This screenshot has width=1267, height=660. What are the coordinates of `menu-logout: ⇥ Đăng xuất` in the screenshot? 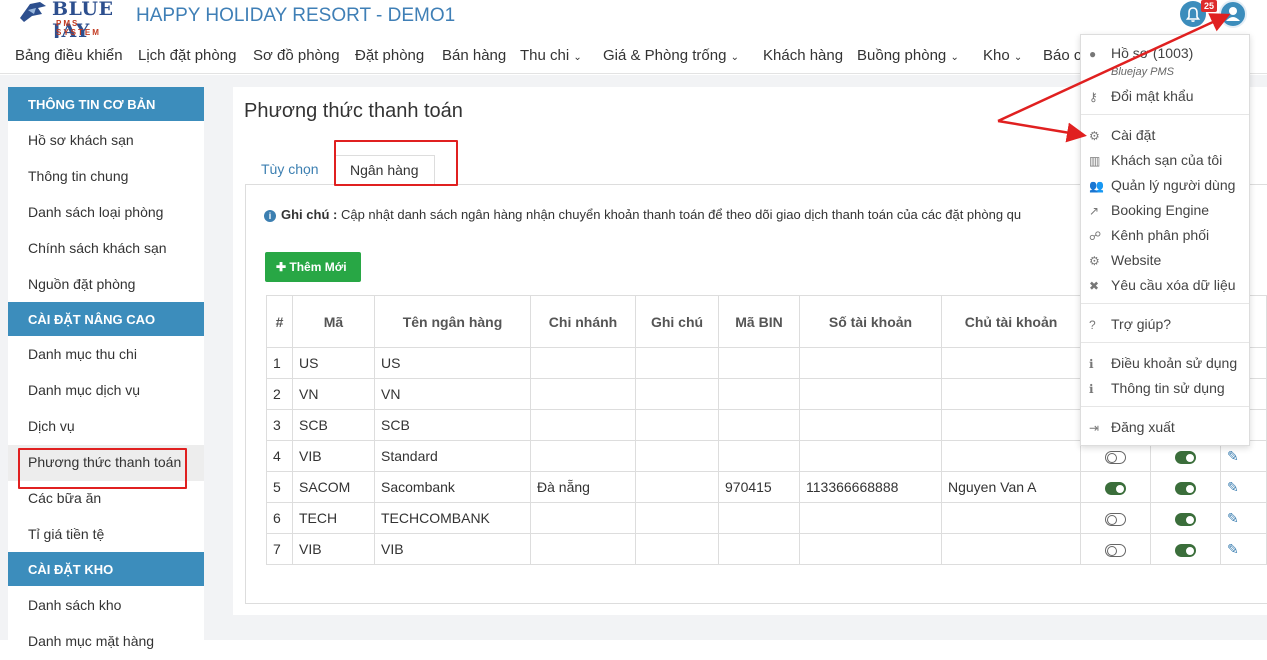 It's located at (1132, 427).